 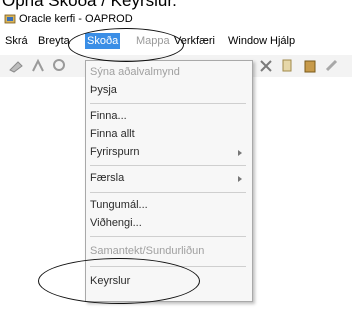 What do you see at coordinates (16, 66) in the screenshot?
I see `save-icon` at bounding box center [16, 66].